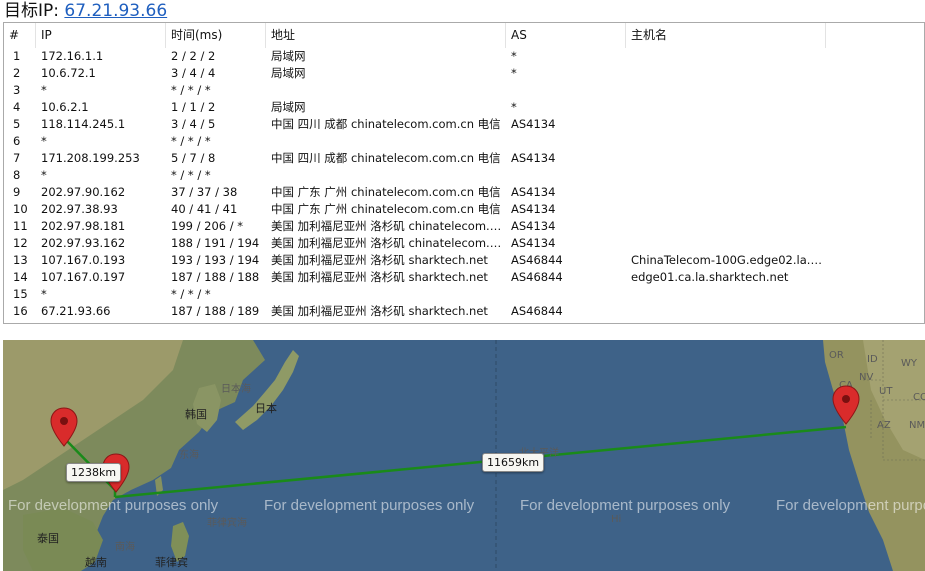 The height and width of the screenshot is (571, 925). What do you see at coordinates (20, 226) in the screenshot?
I see `hop-index: 11` at bounding box center [20, 226].